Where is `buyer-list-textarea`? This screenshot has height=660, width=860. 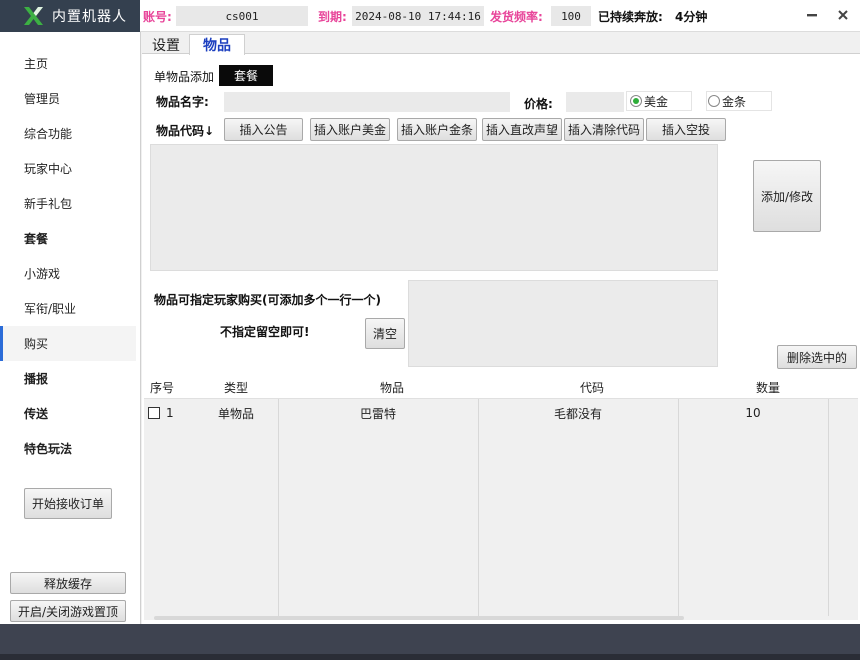 buyer-list-textarea is located at coordinates (563, 323).